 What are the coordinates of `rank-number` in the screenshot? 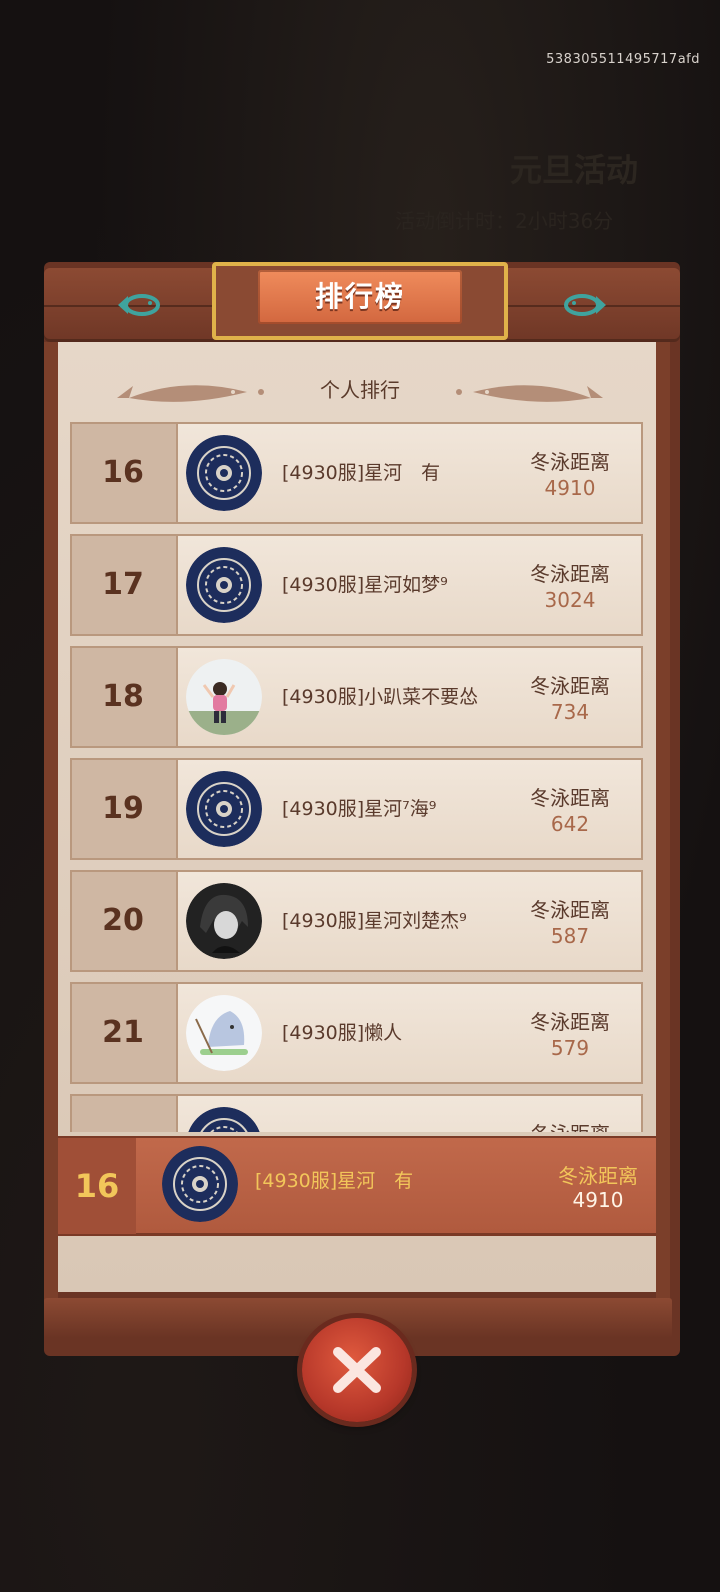 It's located at (123, 1113).